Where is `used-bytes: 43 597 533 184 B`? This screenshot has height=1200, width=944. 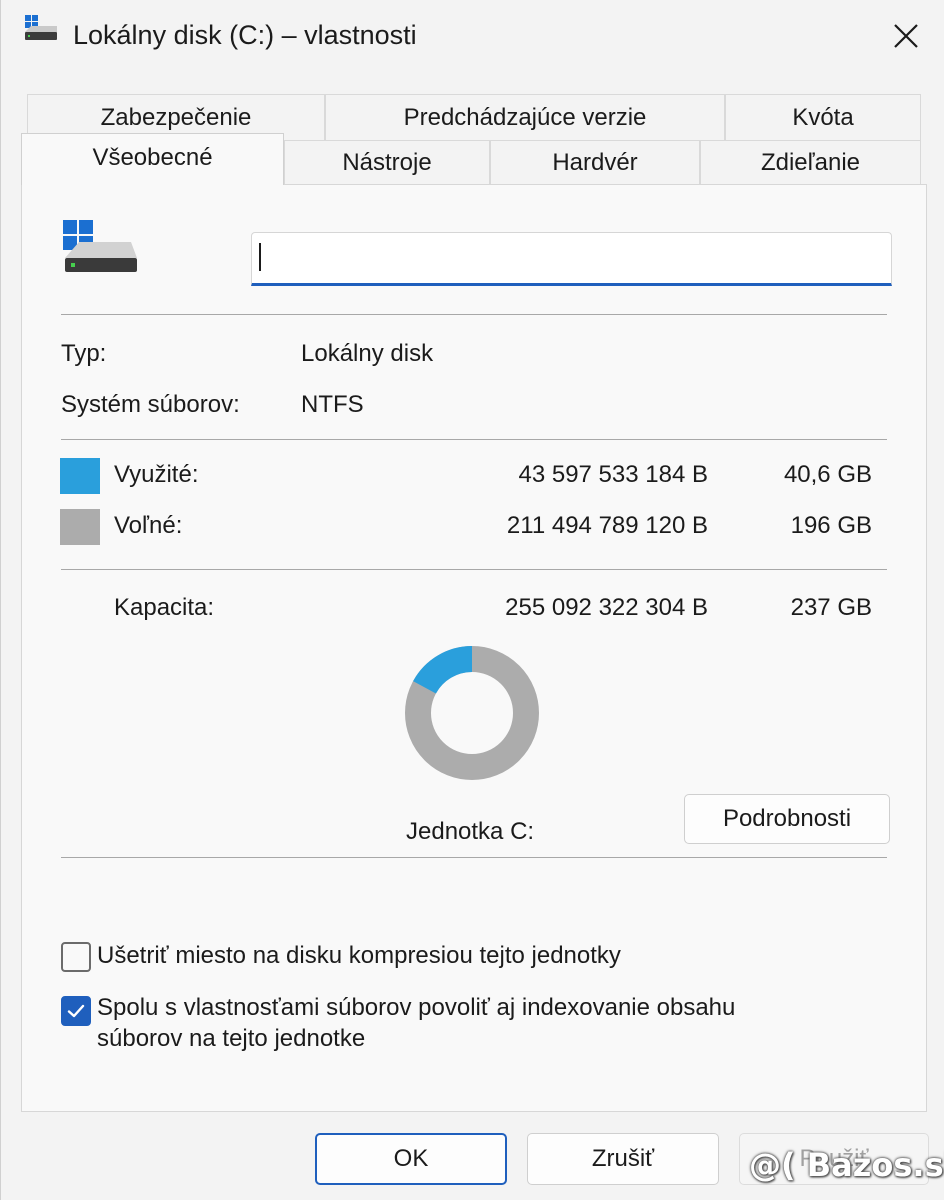 used-bytes: 43 597 533 184 B is located at coordinates (613, 474).